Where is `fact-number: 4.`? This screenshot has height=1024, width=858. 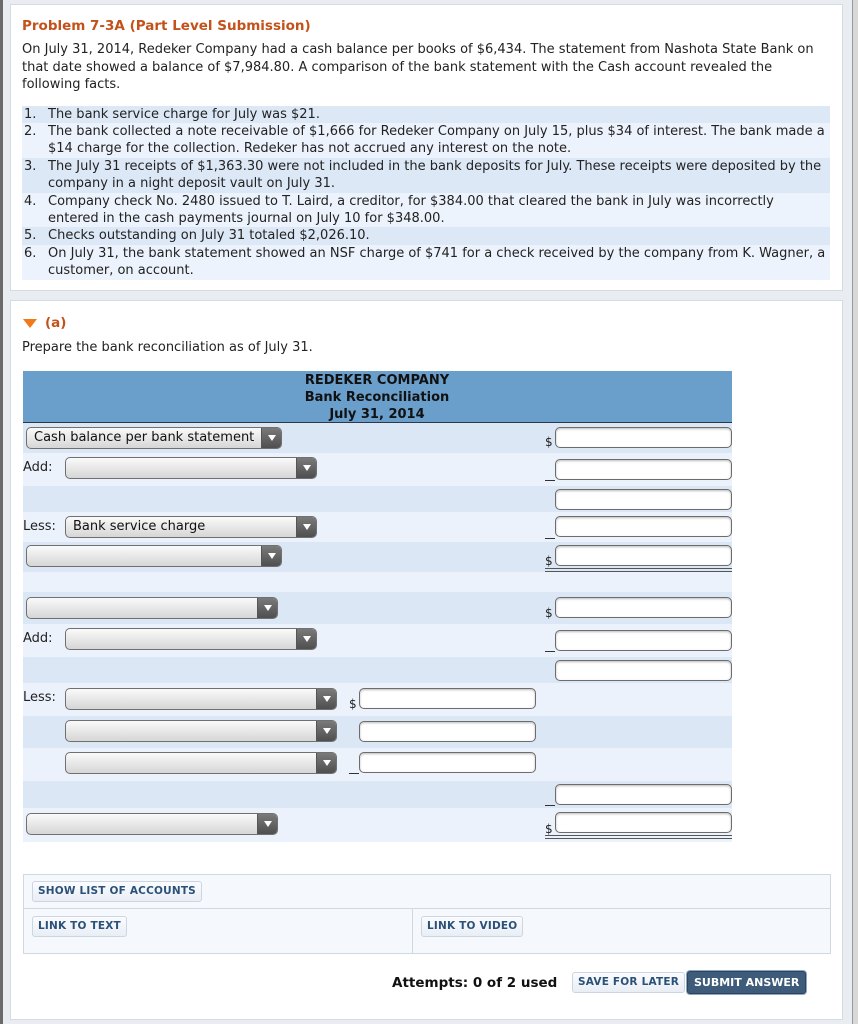 fact-number: 4. is located at coordinates (30, 201).